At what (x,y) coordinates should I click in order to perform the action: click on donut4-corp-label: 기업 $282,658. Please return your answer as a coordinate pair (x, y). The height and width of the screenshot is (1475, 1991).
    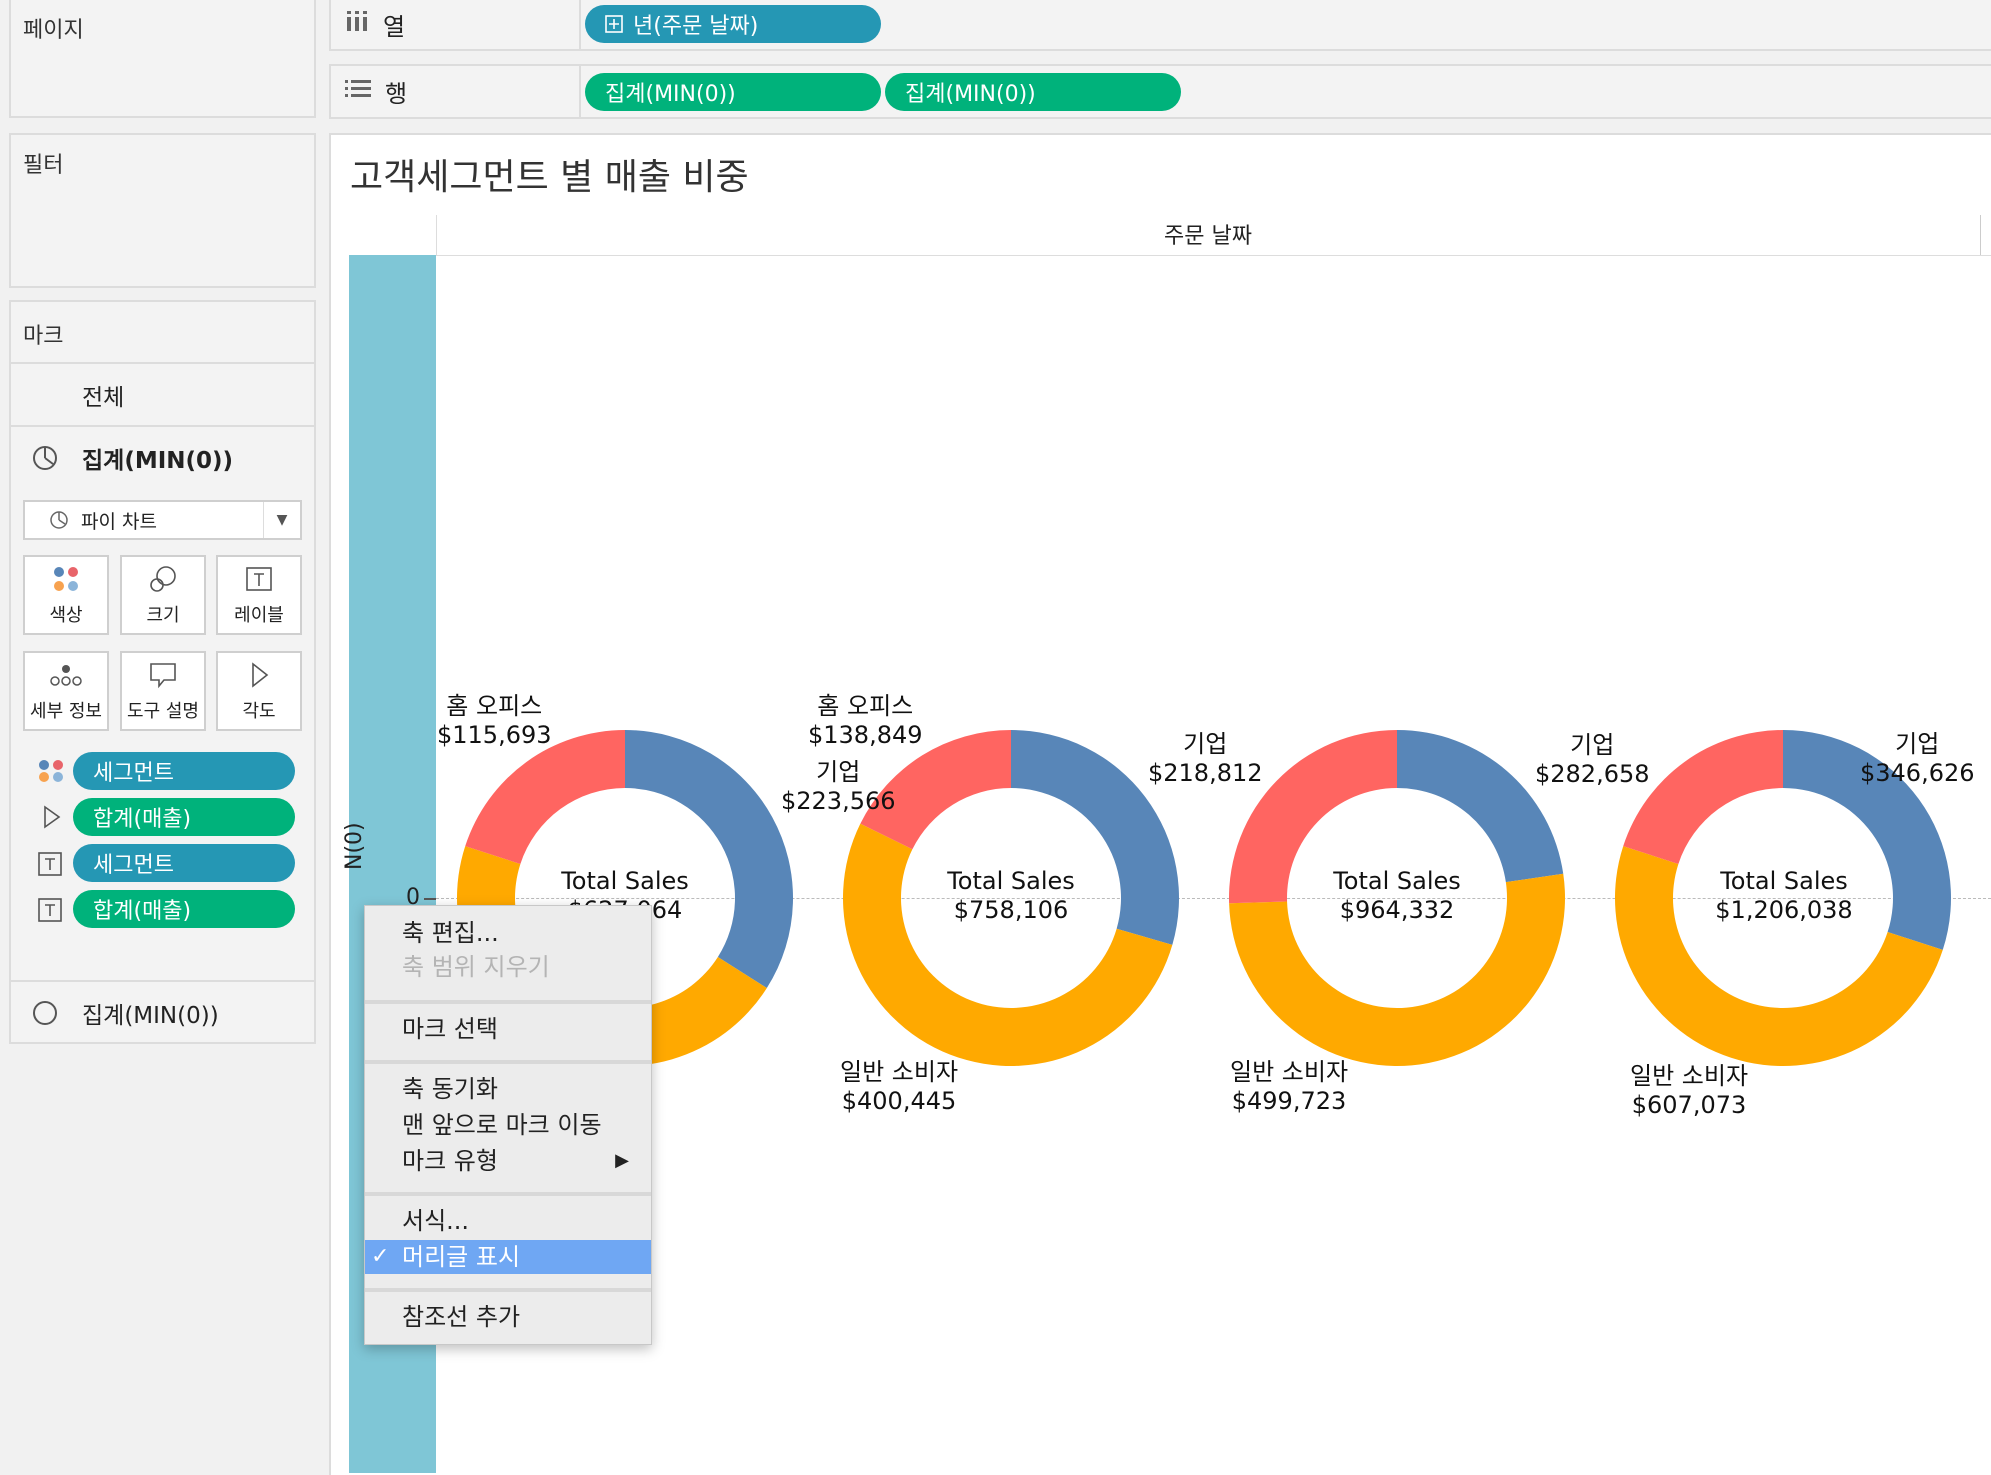
    Looking at the image, I should click on (1592, 760).